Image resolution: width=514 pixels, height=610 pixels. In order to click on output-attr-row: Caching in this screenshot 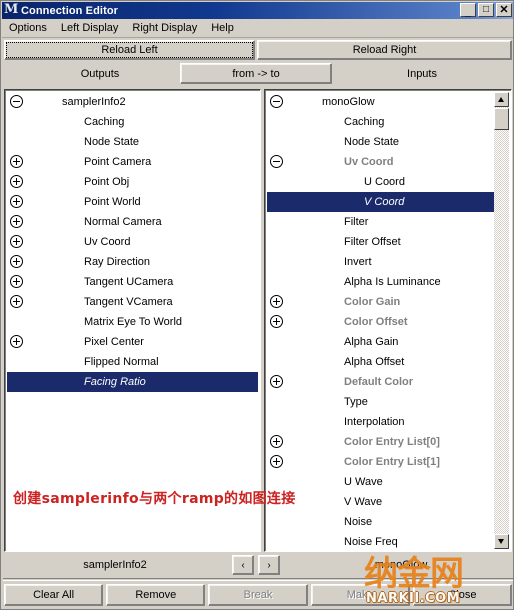, I will do `click(132, 122)`.